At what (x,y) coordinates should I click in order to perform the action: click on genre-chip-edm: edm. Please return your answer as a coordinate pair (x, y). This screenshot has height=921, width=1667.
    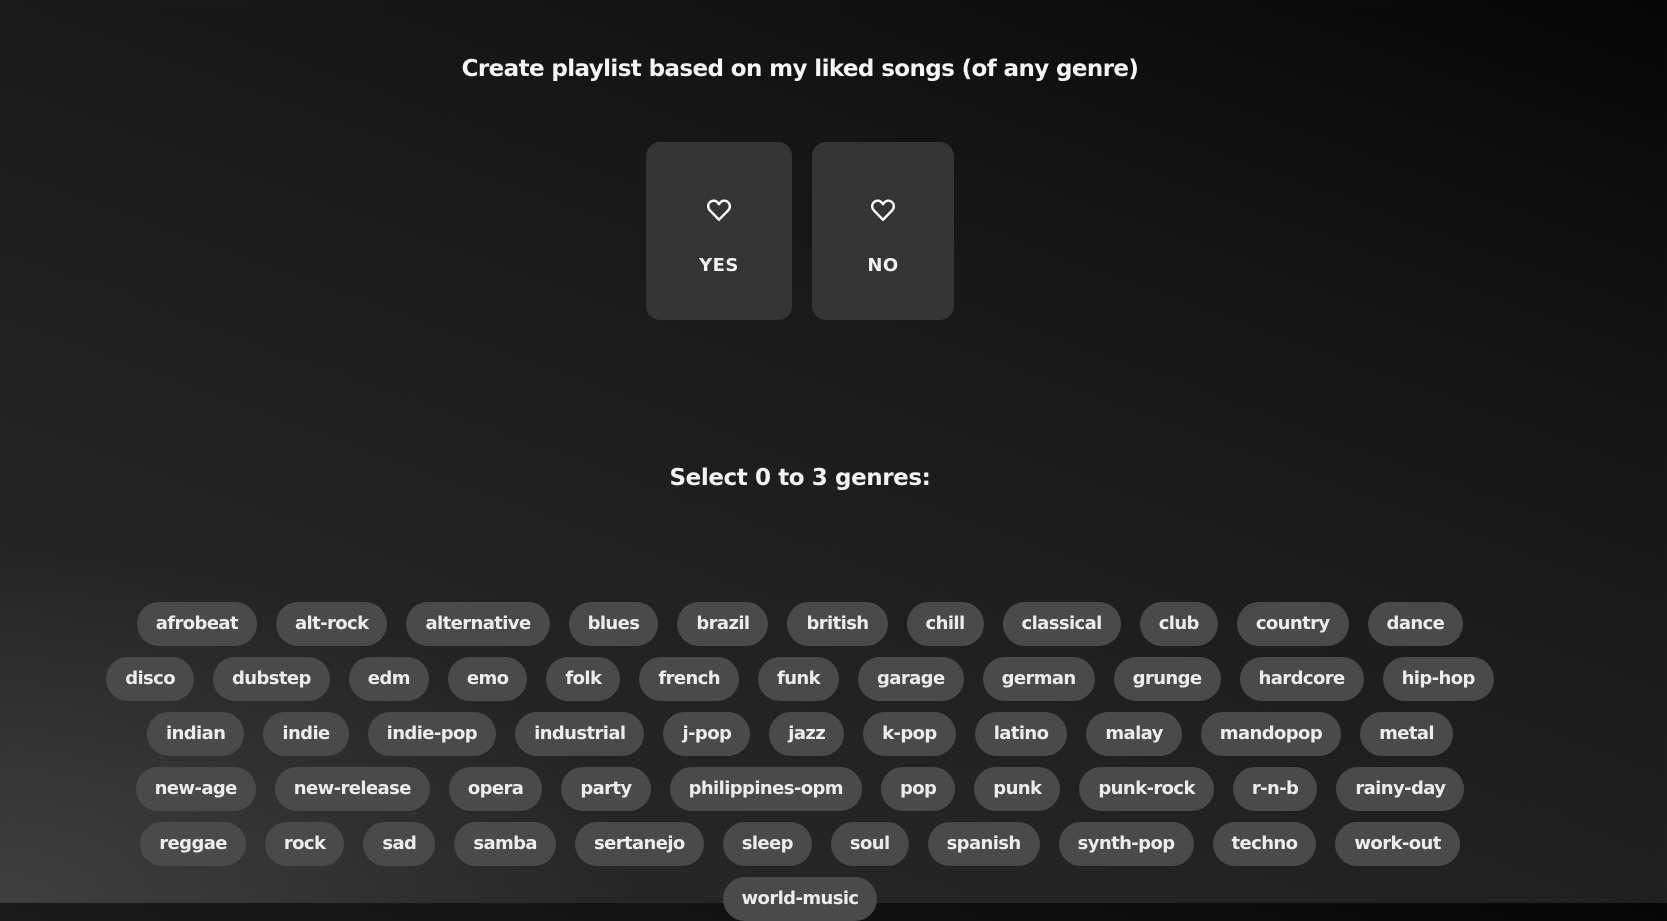
    Looking at the image, I should click on (388, 679).